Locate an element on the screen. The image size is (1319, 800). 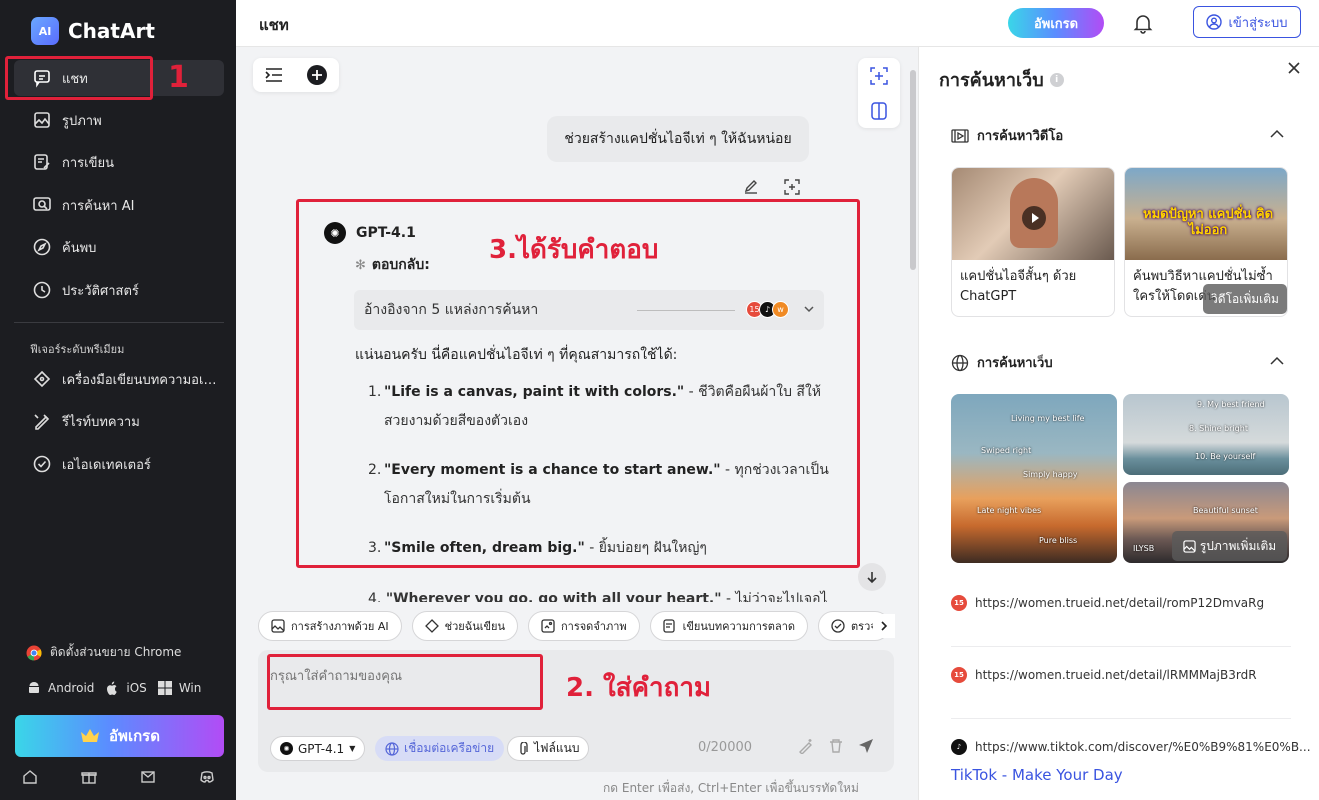
android-icon is located at coordinates (34, 688).